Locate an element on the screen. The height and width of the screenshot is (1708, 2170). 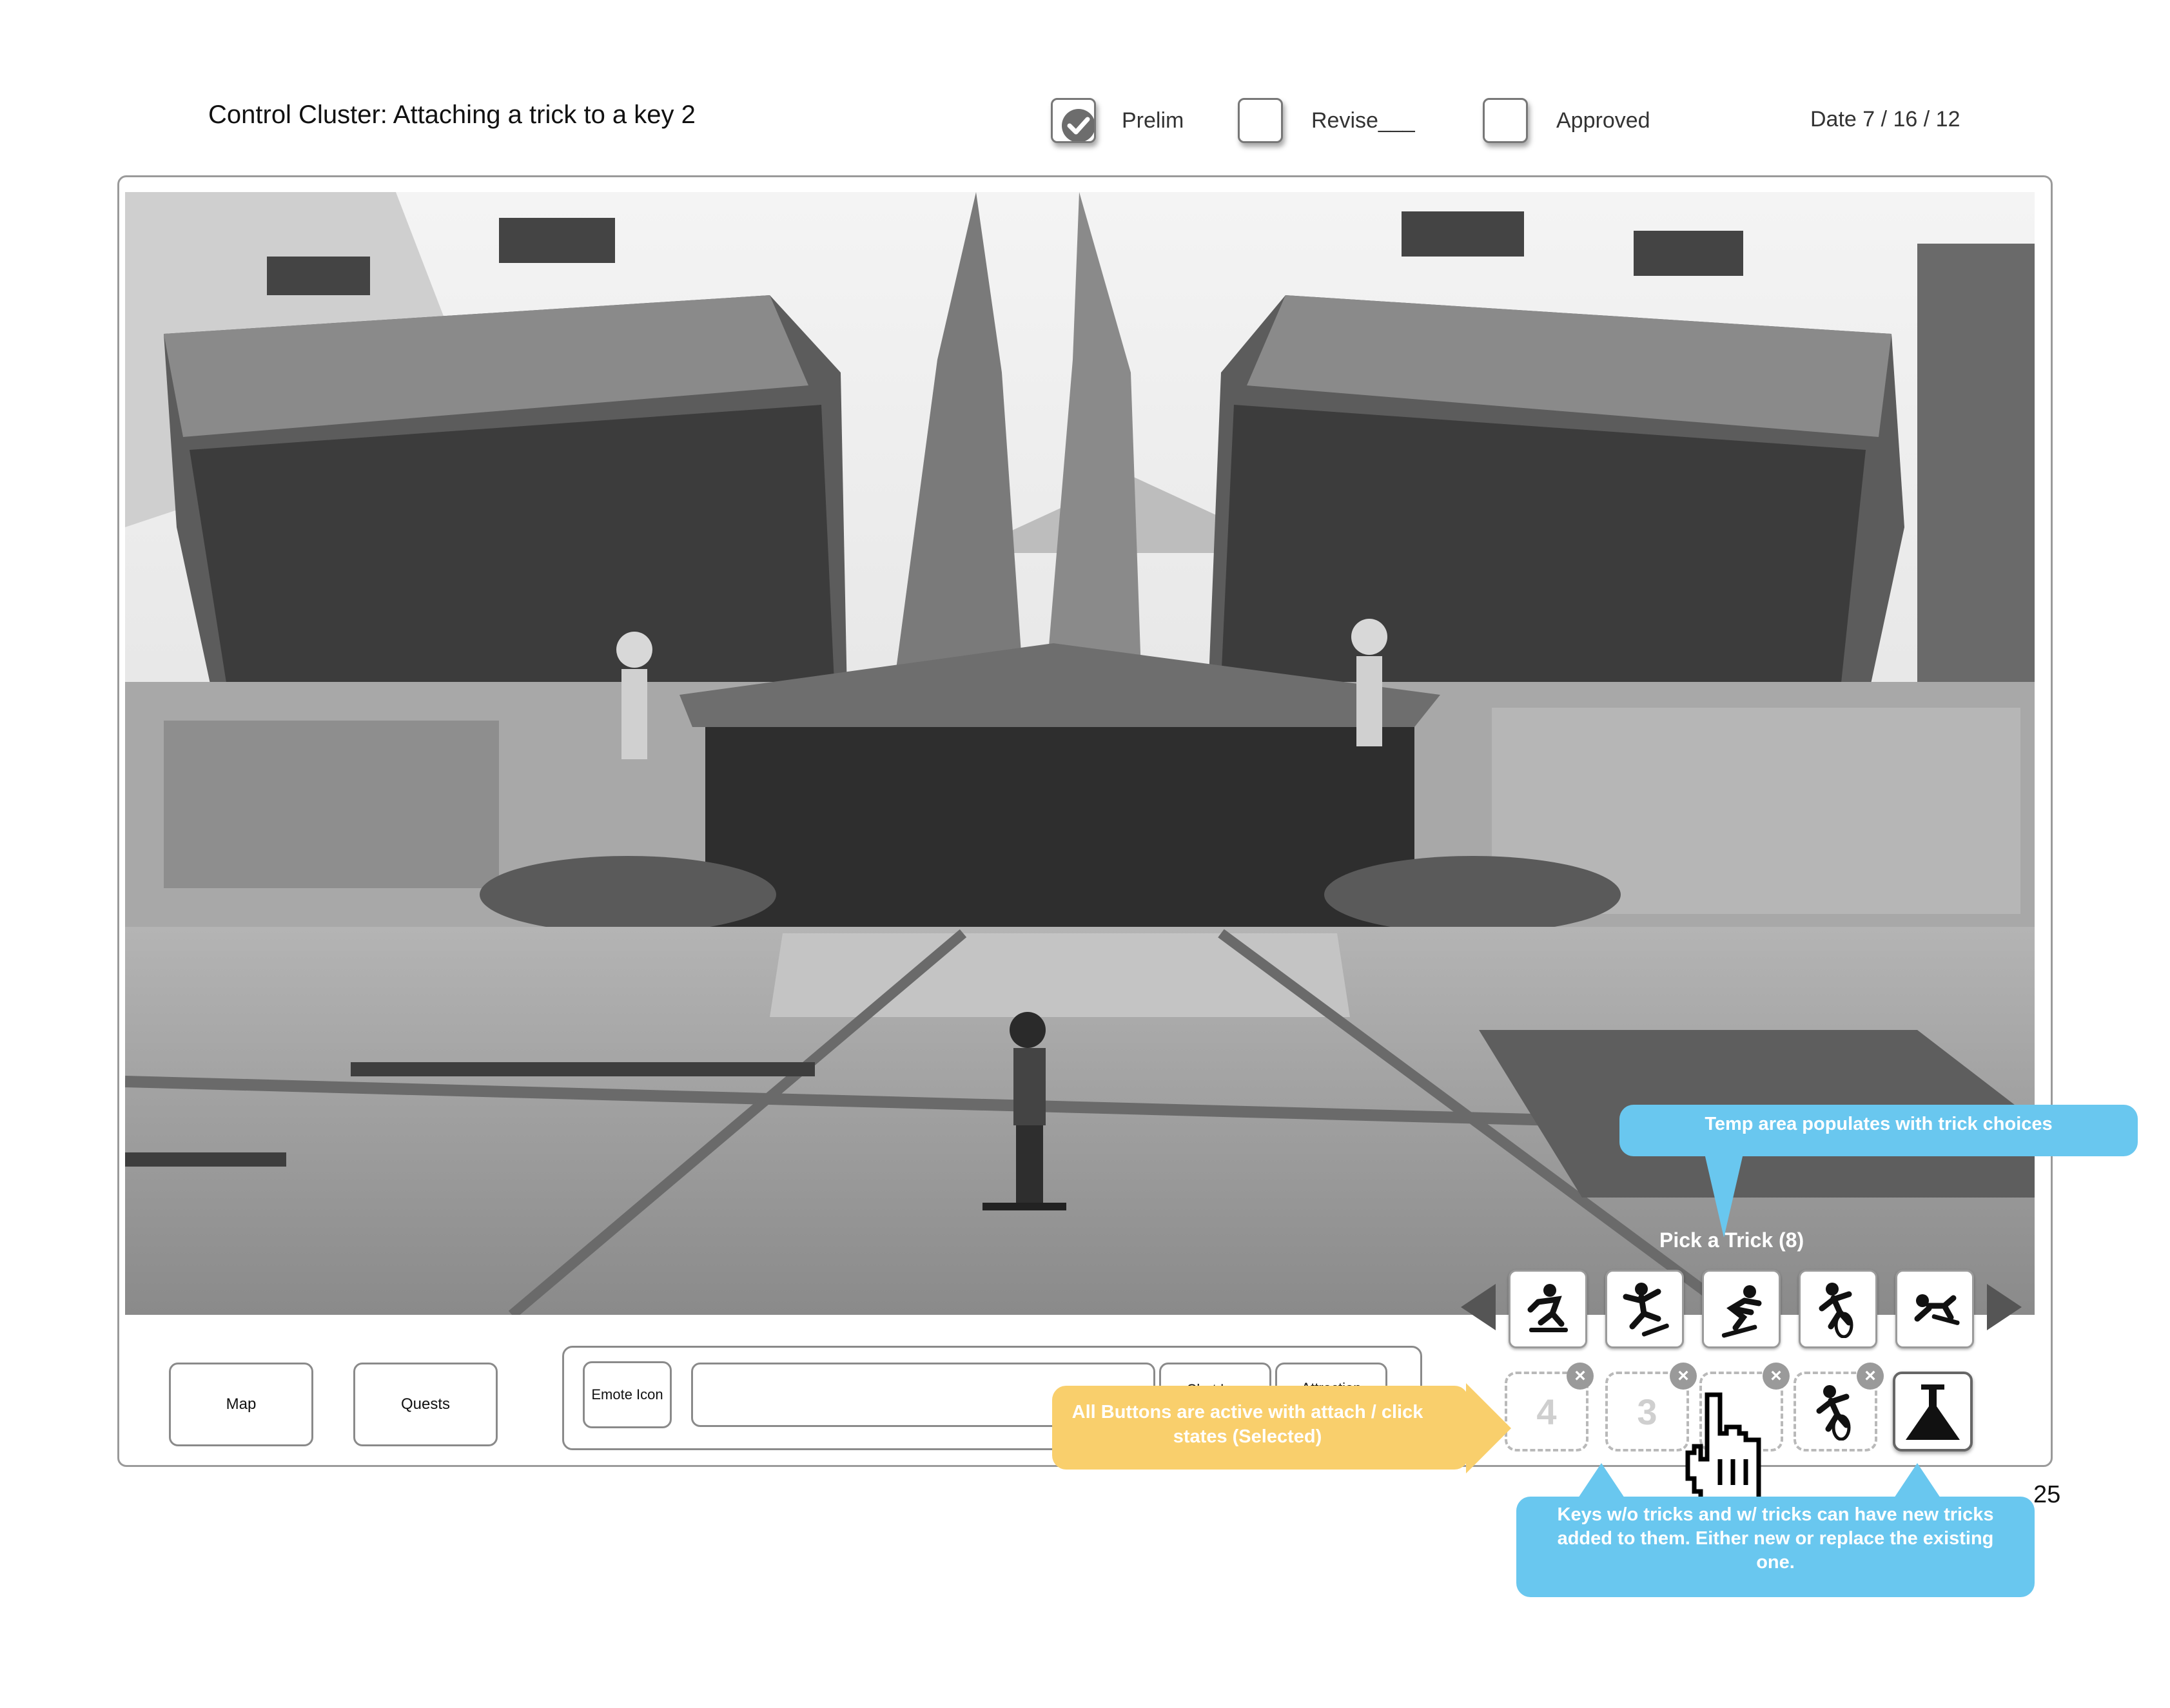
prelim-checkbox is located at coordinates (1073, 121).